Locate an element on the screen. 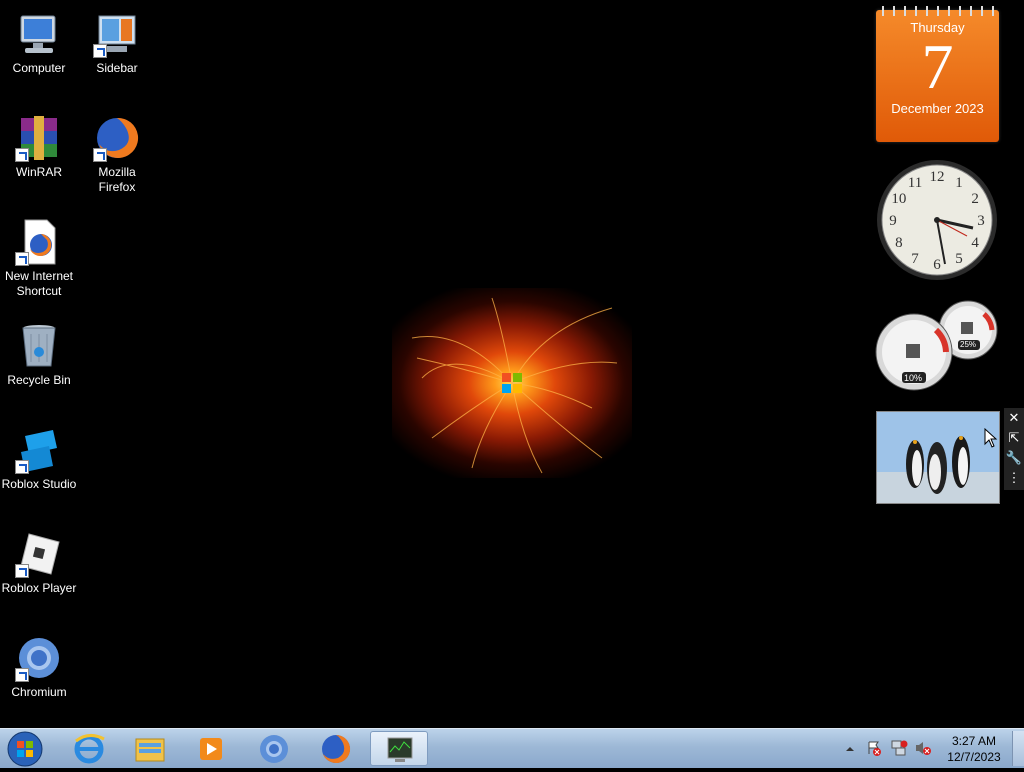  taskbar-internet-explorer is located at coordinates (89, 748).